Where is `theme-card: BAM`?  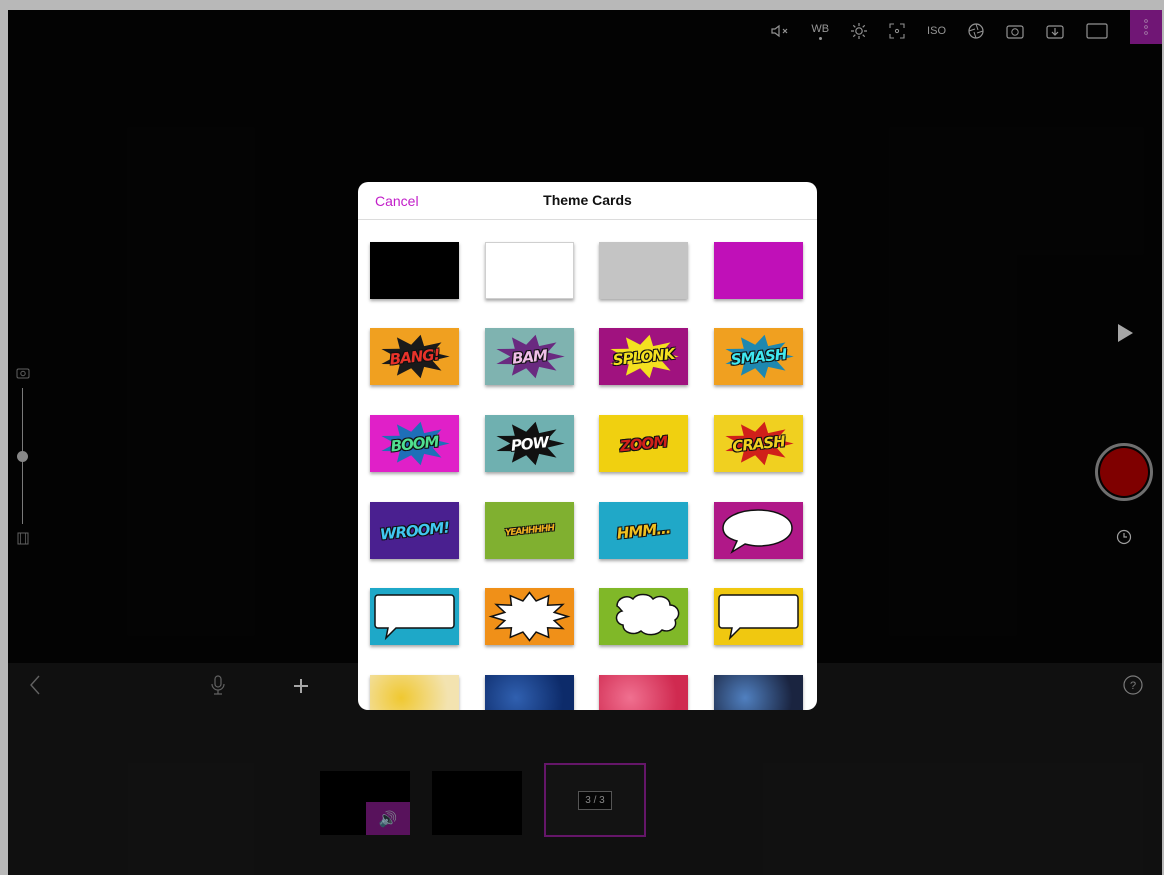
theme-card: BAM is located at coordinates (529, 356).